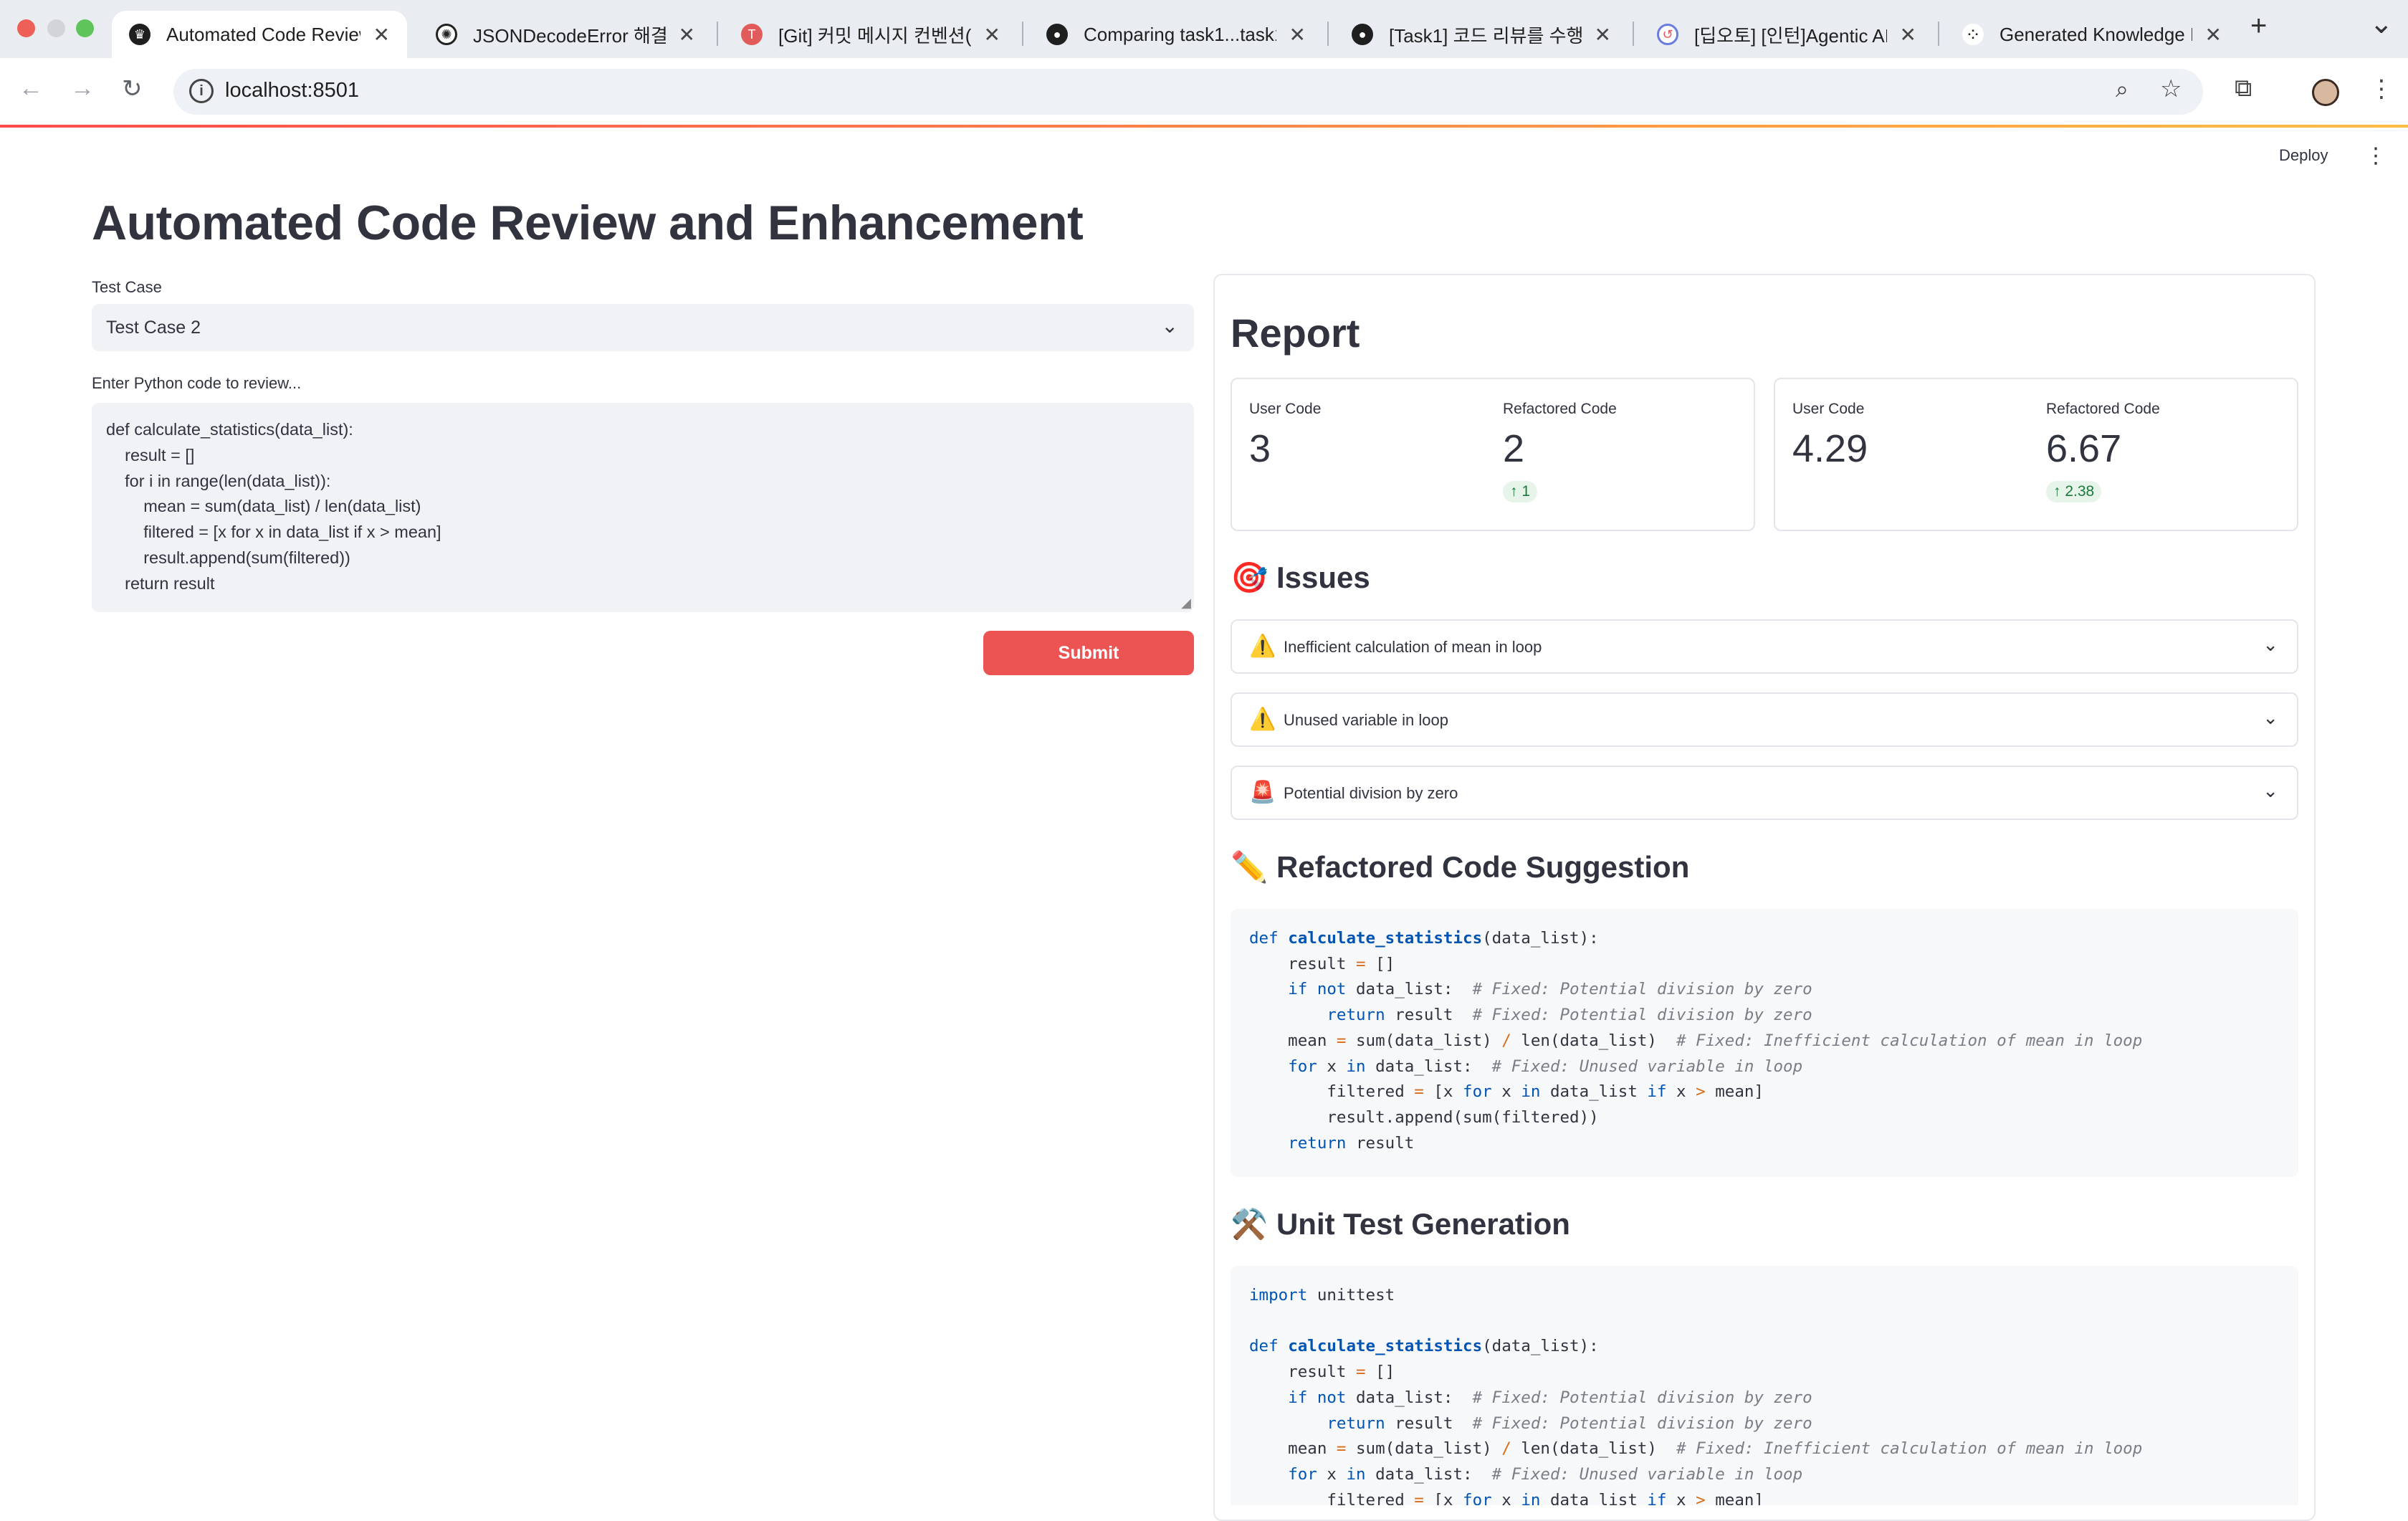 The height and width of the screenshot is (1521, 2408). What do you see at coordinates (2092, 34) in the screenshot?
I see `tab-generated-knowledge: ⁘ Generated Knowledge Pr ✕` at bounding box center [2092, 34].